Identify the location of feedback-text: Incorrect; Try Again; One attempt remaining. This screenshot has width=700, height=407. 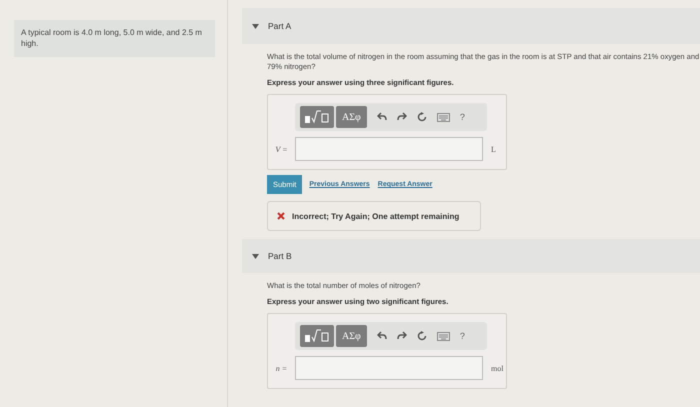
(376, 216).